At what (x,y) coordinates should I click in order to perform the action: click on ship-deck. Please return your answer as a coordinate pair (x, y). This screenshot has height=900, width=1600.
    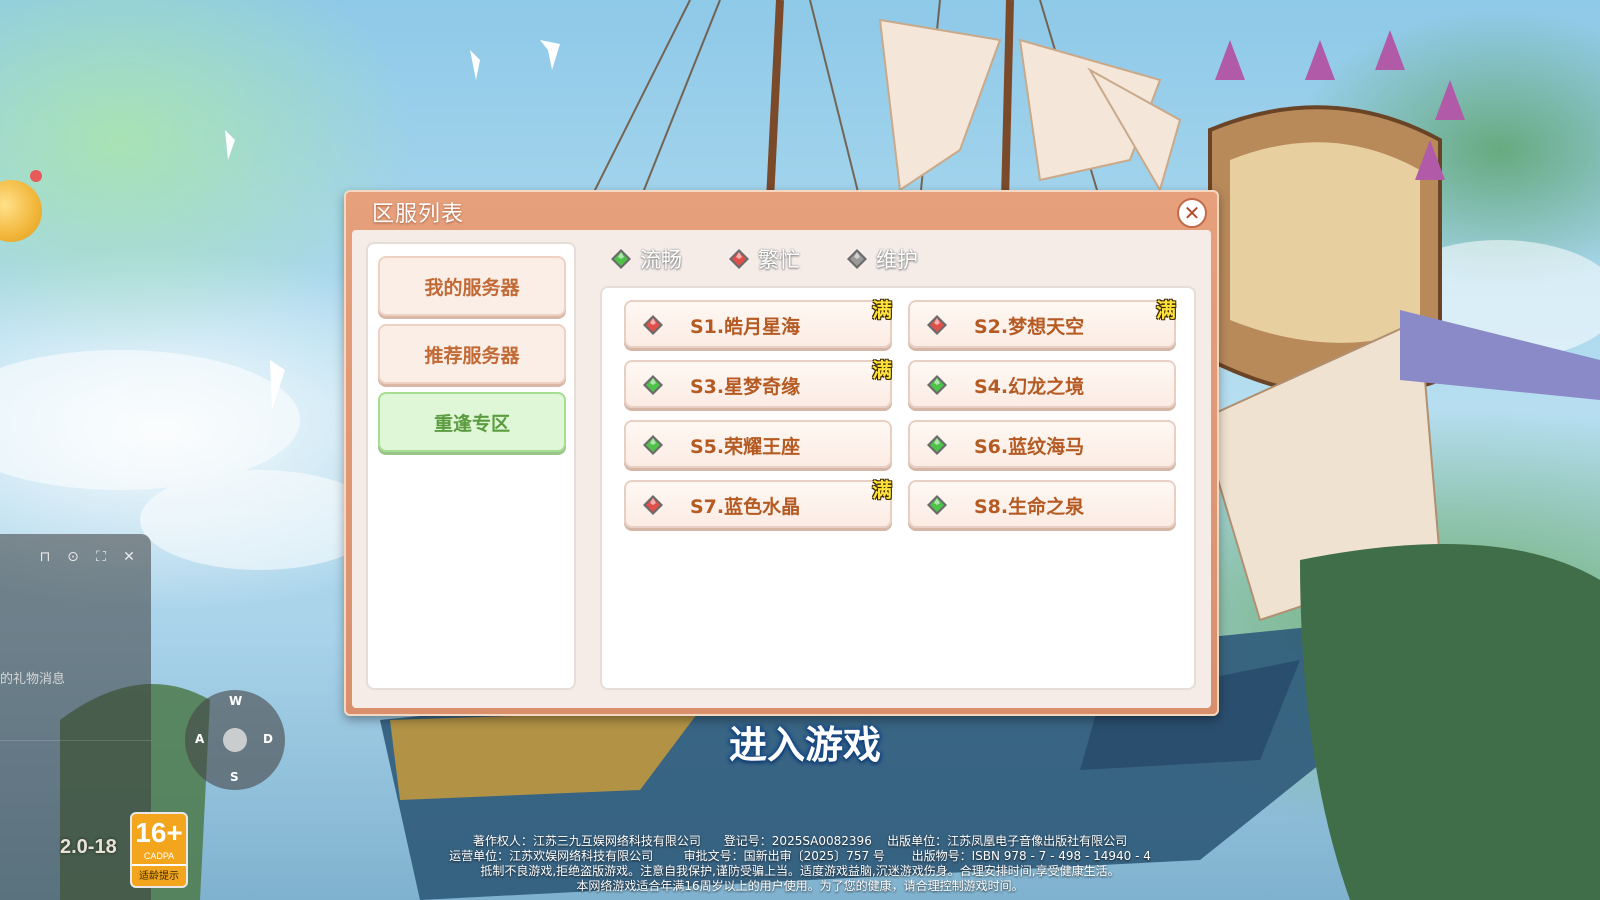
    Looking at the image, I should click on (1399, 363).